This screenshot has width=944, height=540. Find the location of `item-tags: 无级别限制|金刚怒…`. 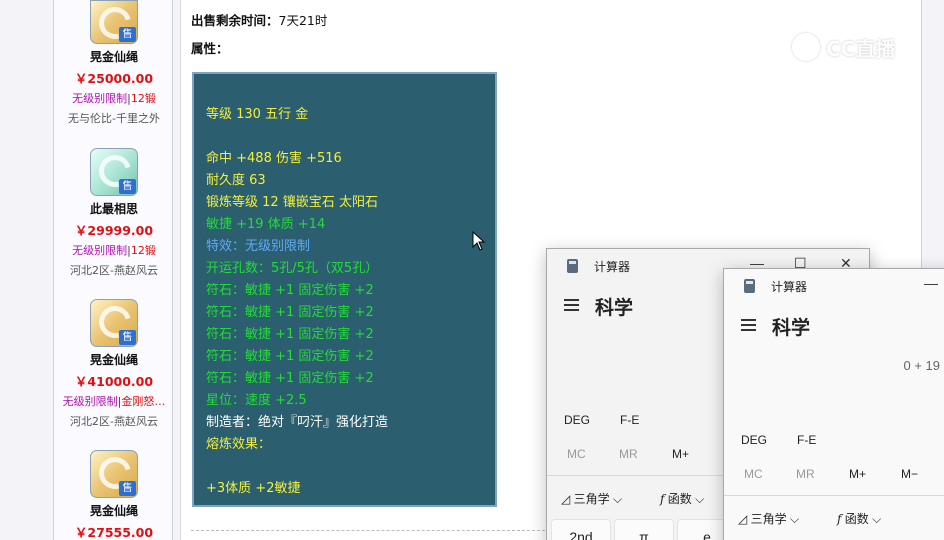

item-tags: 无级别限制|金刚怒… is located at coordinates (114, 401).